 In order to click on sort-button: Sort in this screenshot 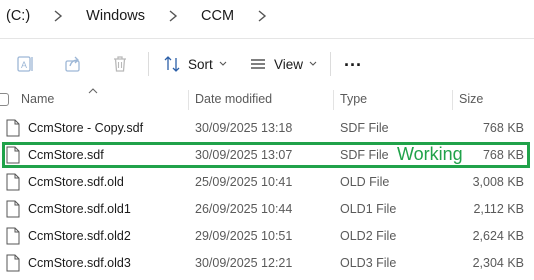, I will do `click(194, 64)`.